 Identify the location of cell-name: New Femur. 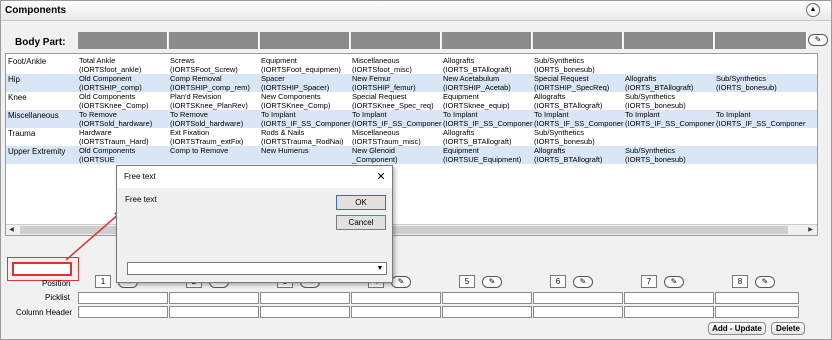
(371, 78).